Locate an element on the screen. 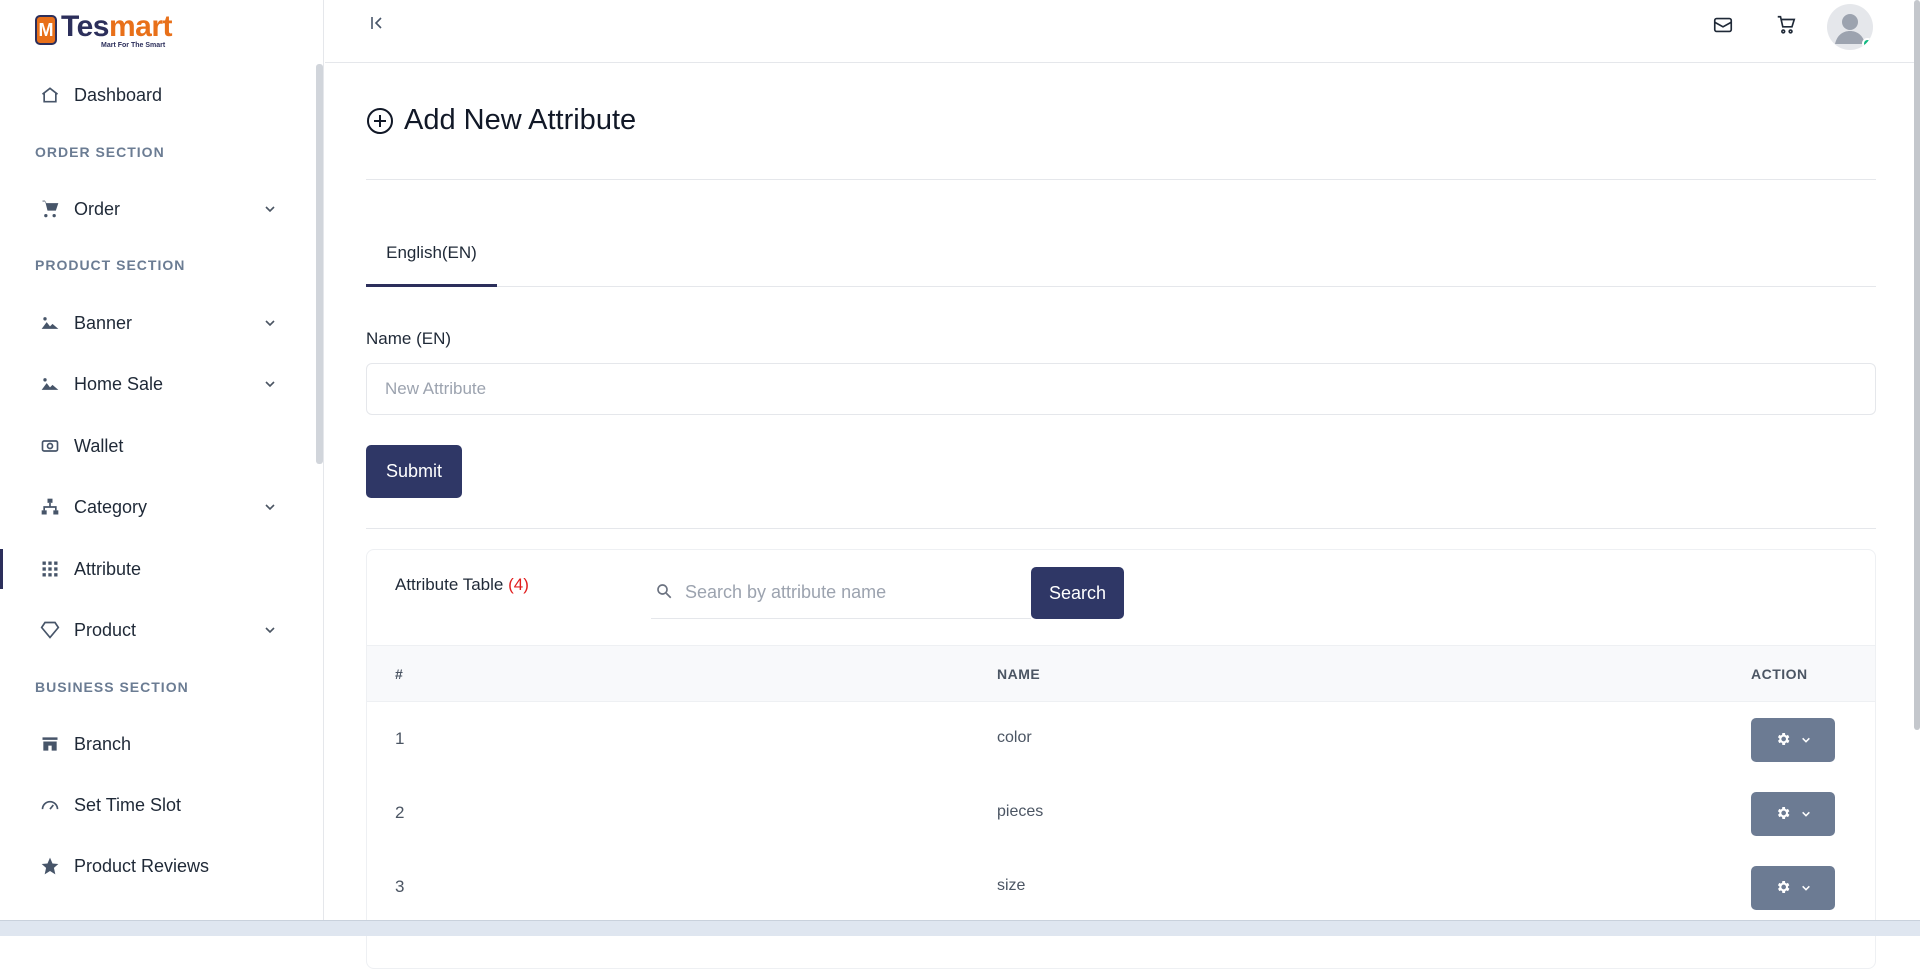  brand-tagline: Mart For The Smart is located at coordinates (133, 45).